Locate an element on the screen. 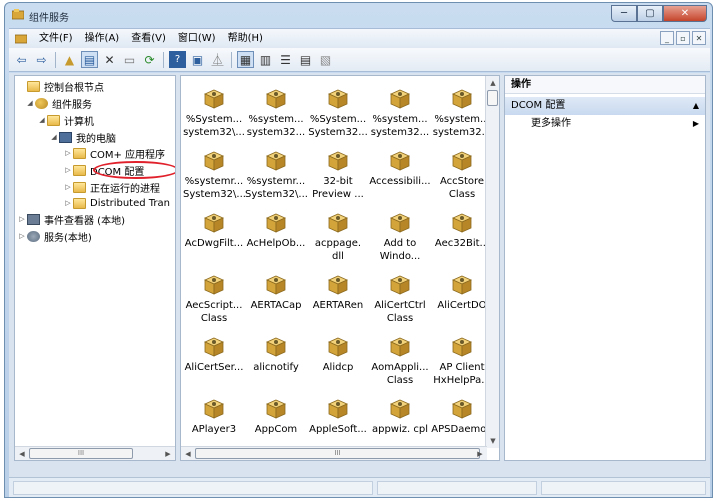 The height and width of the screenshot is (501, 717). close-button: ✕ is located at coordinates (685, 13).